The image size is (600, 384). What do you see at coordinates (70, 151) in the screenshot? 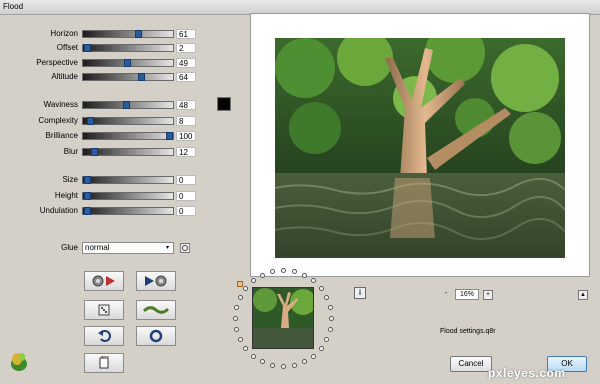
I see `param-label-blur: Blur` at bounding box center [70, 151].